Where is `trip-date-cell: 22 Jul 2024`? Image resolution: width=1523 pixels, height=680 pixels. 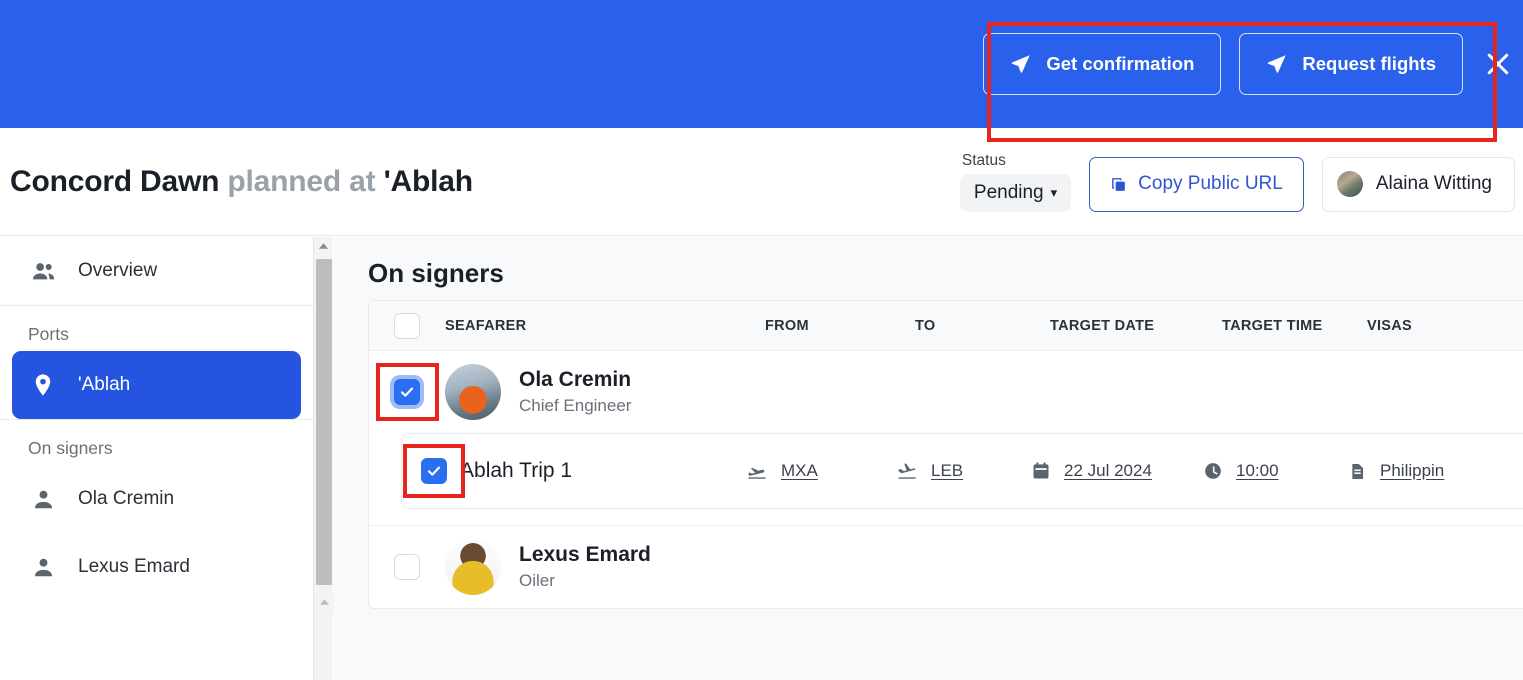 trip-date-cell: 22 Jul 2024 is located at coordinates (1117, 471).